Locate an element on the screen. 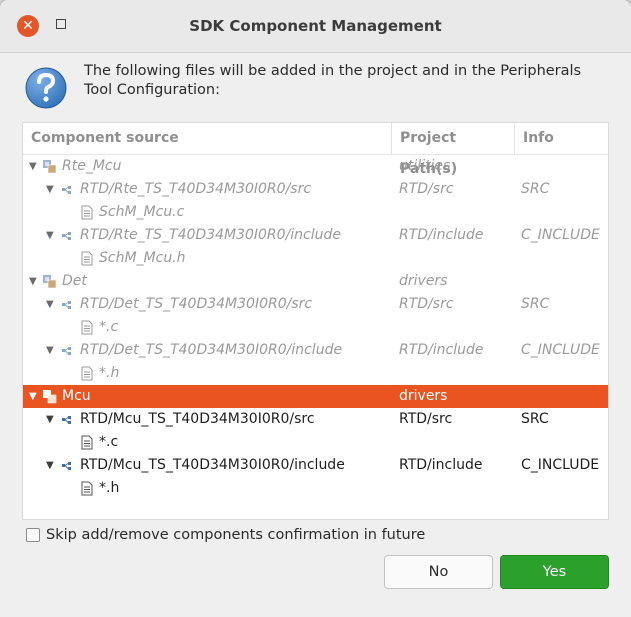 The width and height of the screenshot is (631, 617). tree-row: ▼ RTD/Mcu_TS_T40D34M30I0R0/src RTD/src SRC is located at coordinates (315, 419).